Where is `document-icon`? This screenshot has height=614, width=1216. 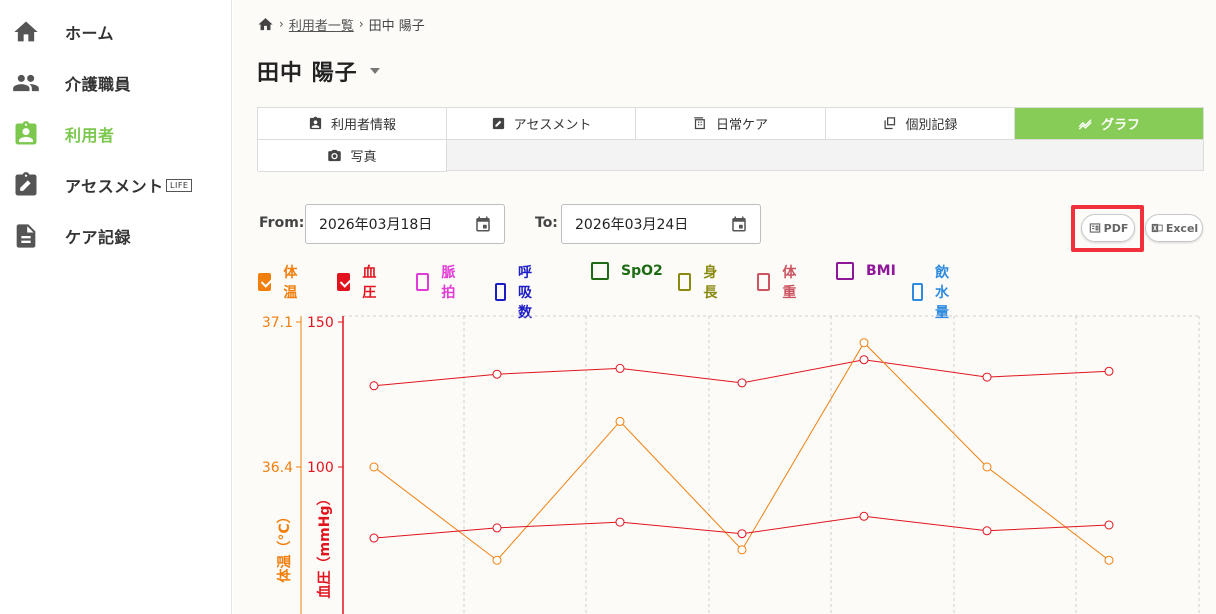
document-icon is located at coordinates (26, 236).